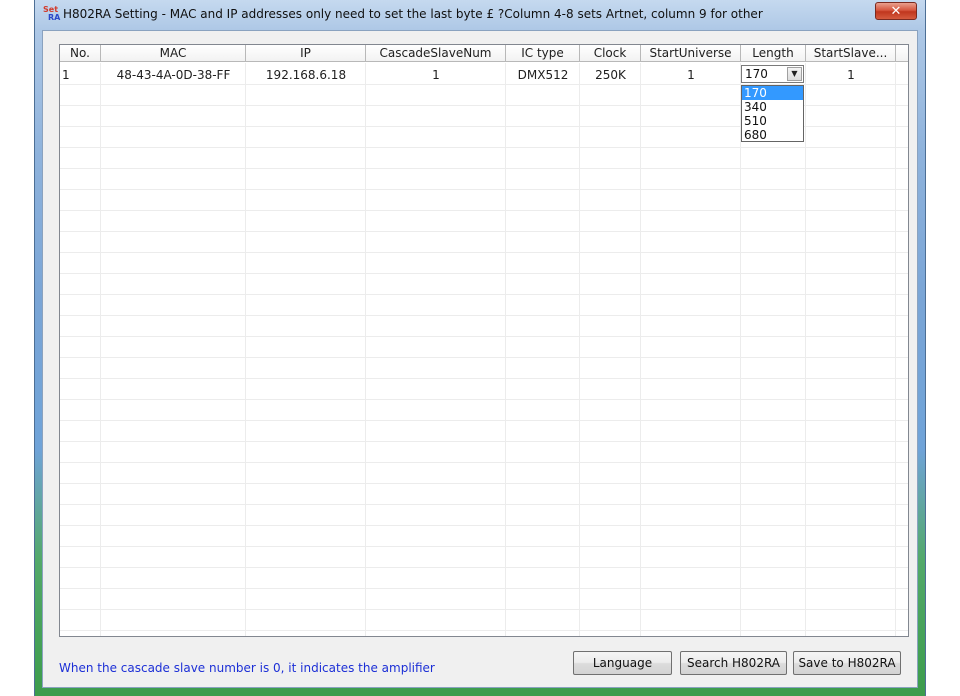  Describe the element at coordinates (773, 53) in the screenshot. I see `column-header-length: Length` at that location.